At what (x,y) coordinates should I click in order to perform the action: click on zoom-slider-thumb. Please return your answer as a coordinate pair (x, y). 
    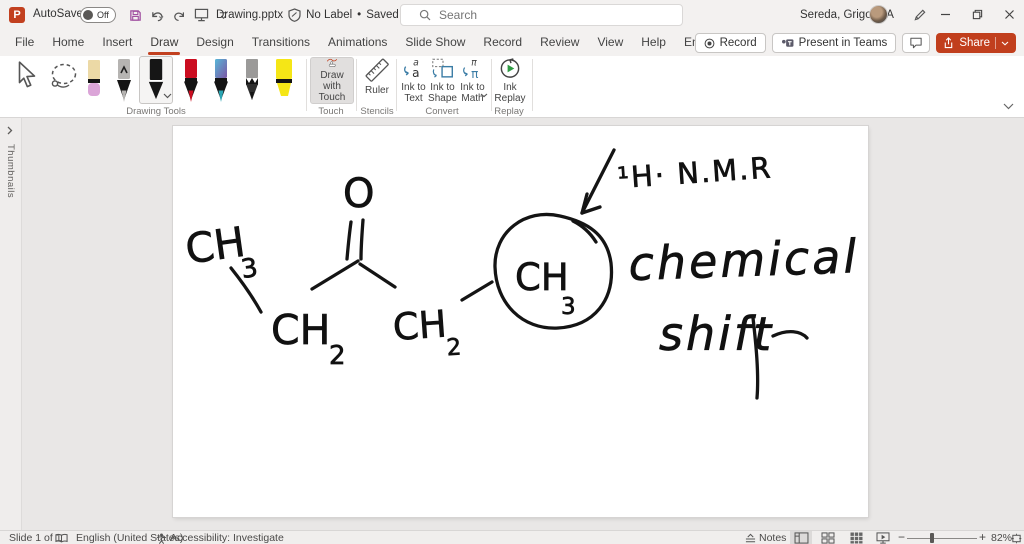
    Looking at the image, I should click on (932, 538).